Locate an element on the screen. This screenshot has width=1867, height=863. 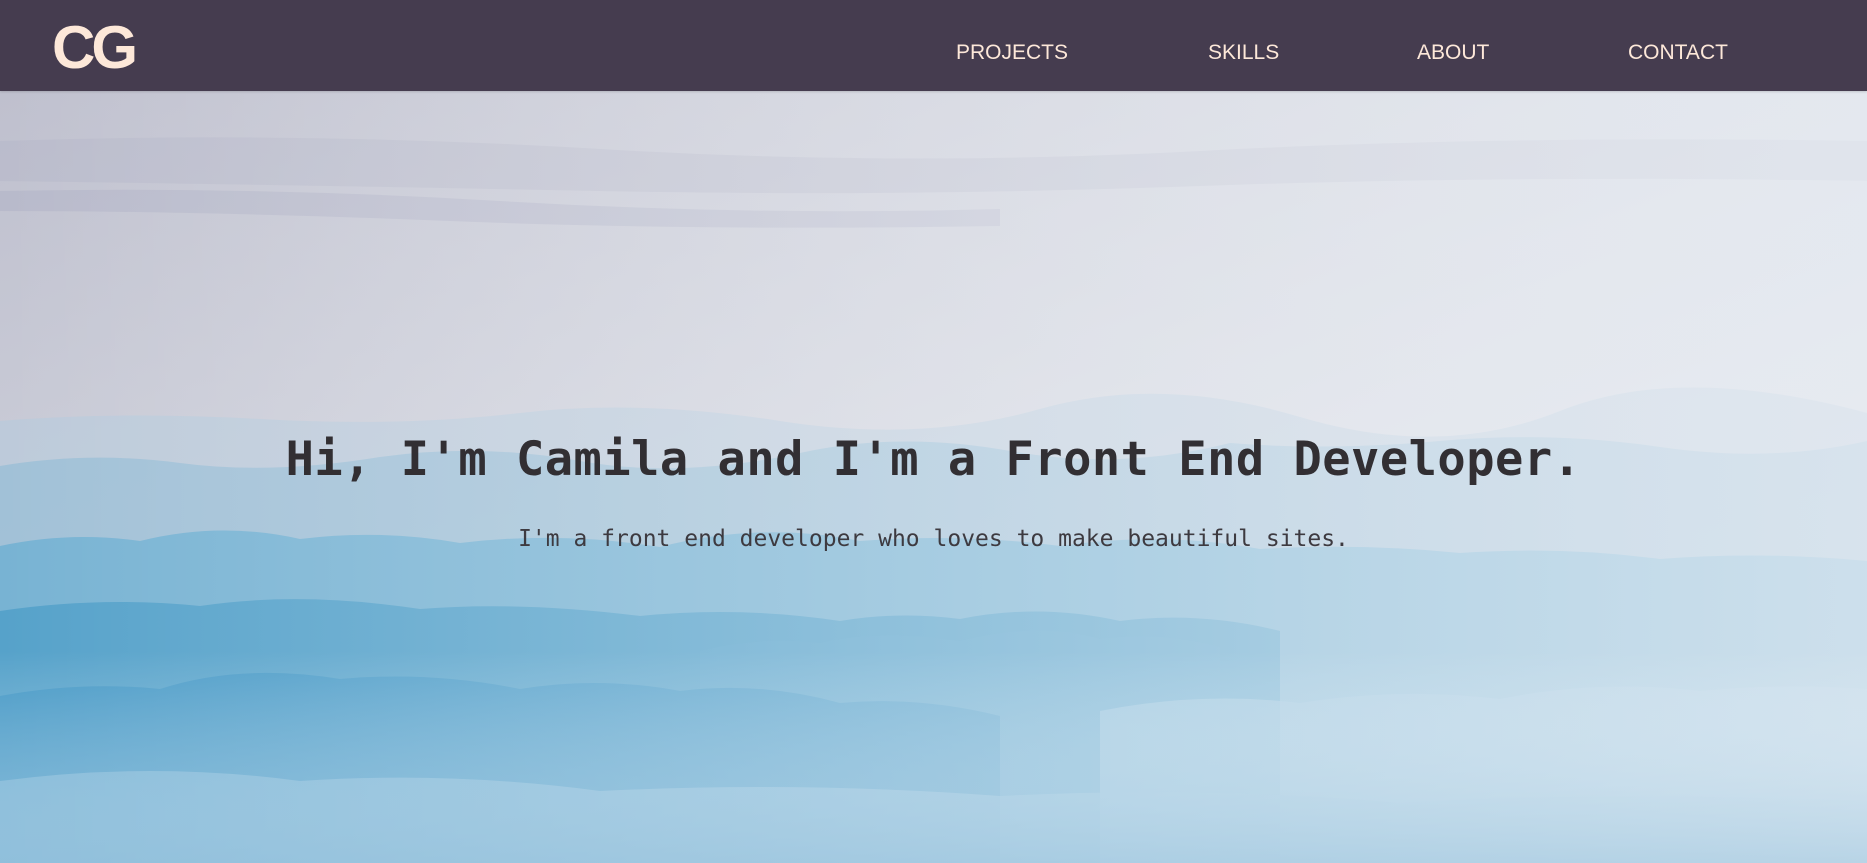
nav-link-projects: PROJECTS is located at coordinates (1012, 53).